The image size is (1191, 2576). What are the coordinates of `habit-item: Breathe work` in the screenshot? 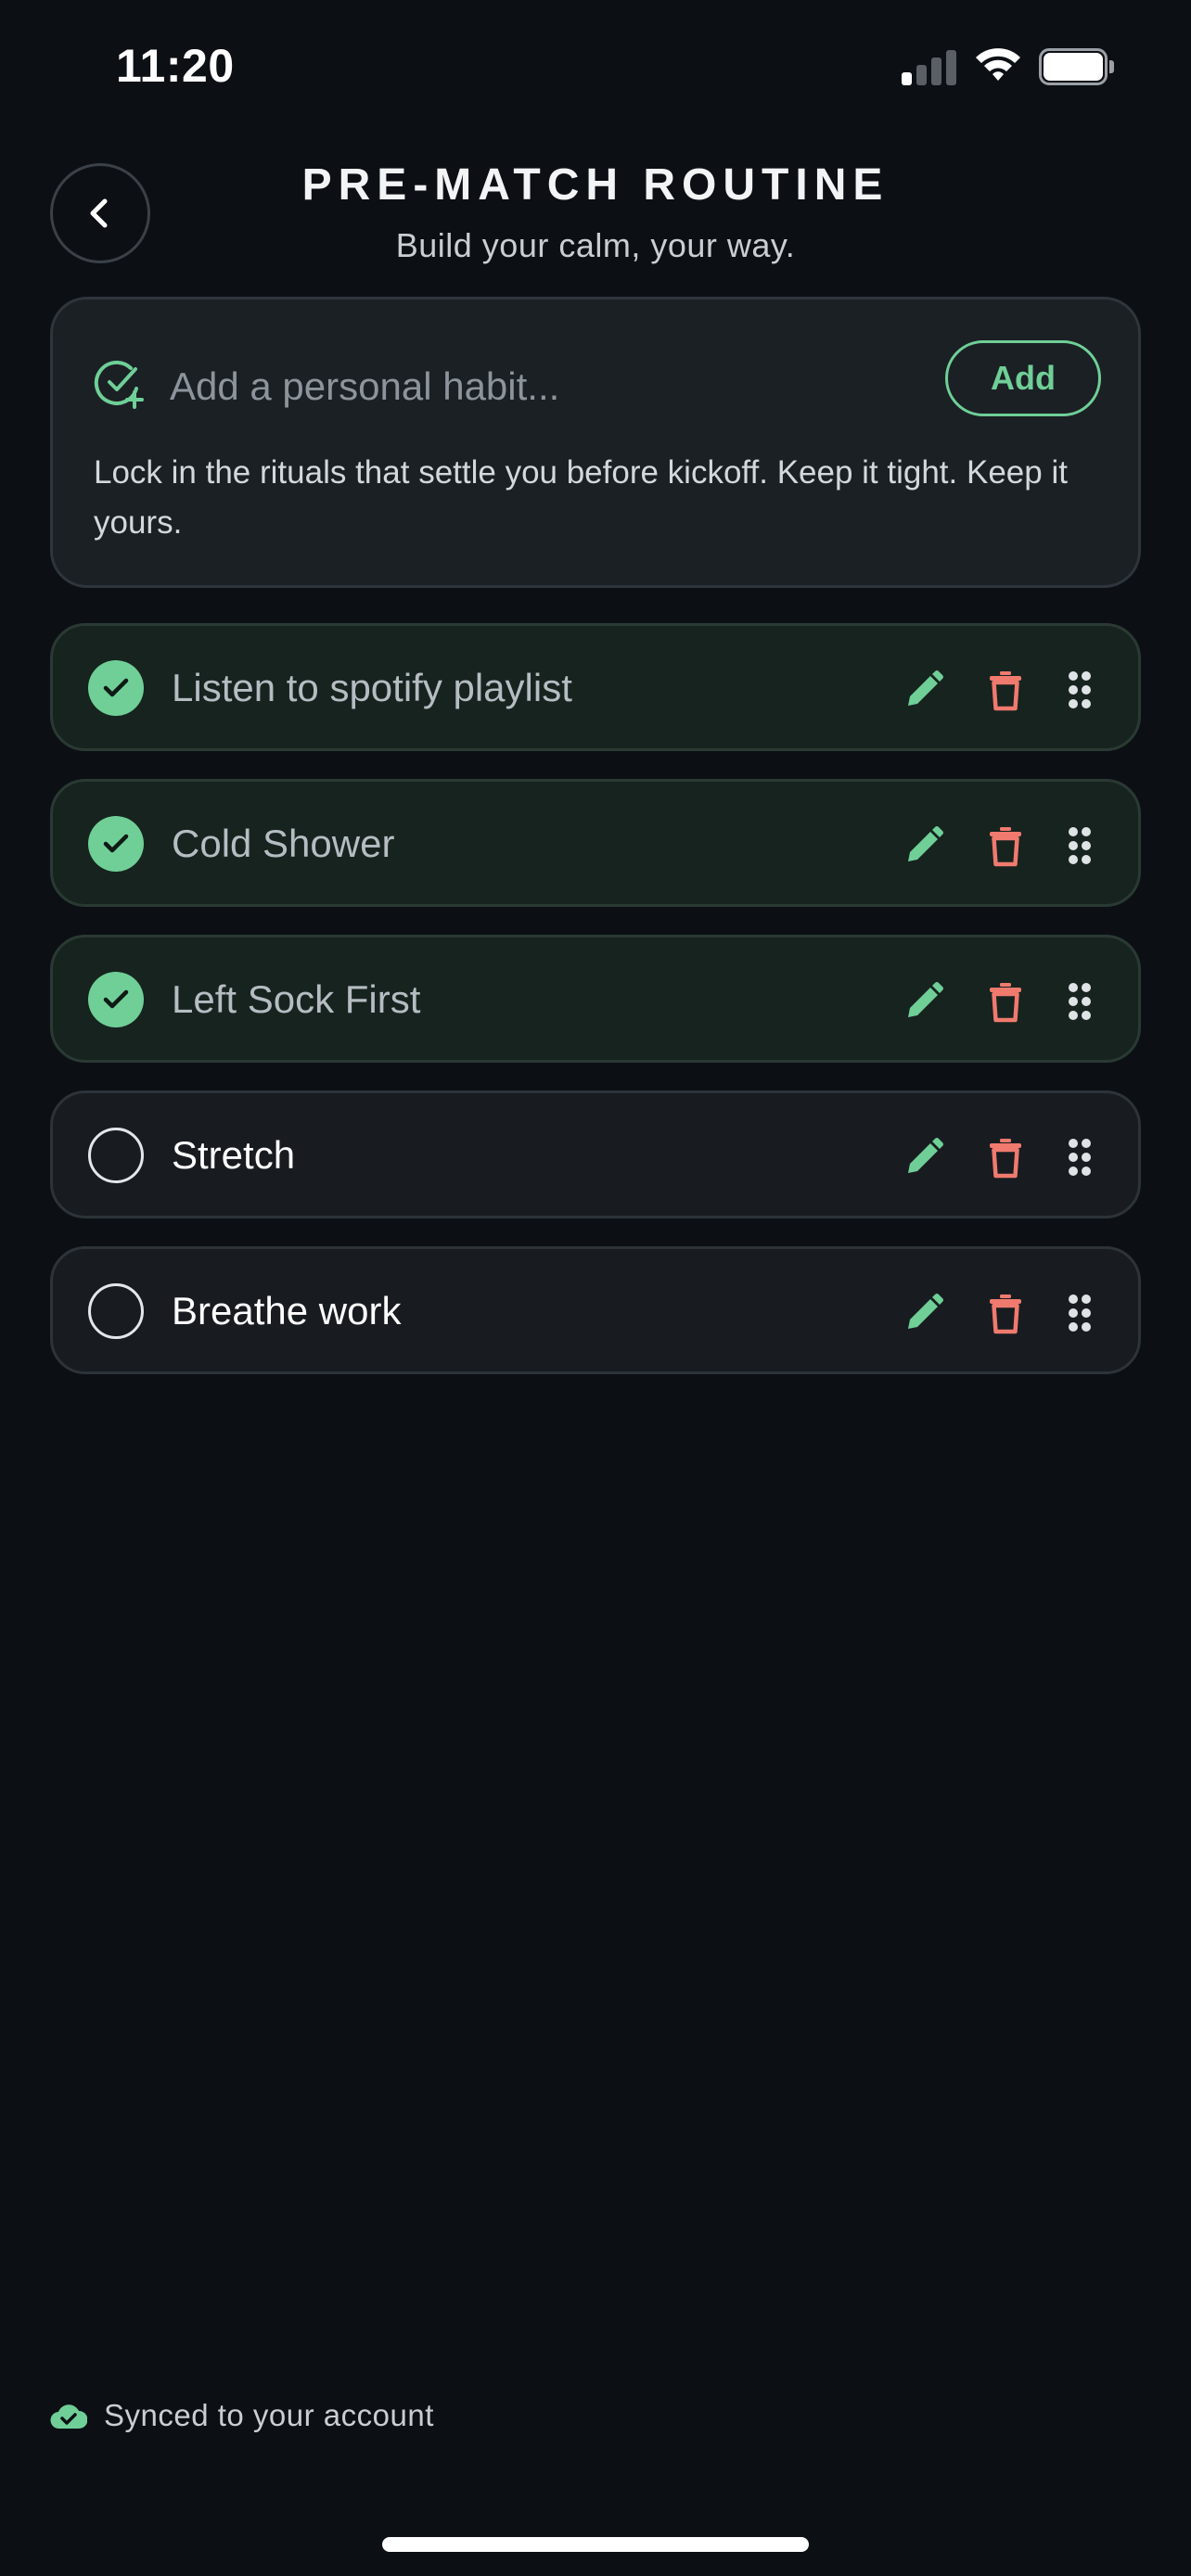 It's located at (595, 1310).